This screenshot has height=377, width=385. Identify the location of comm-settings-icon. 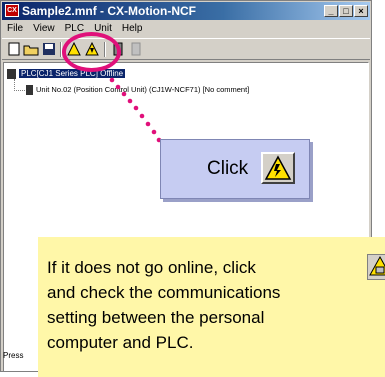
(376, 267).